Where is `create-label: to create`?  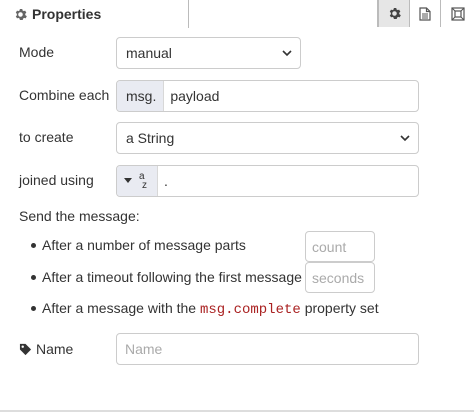
create-label: to create is located at coordinates (46, 137).